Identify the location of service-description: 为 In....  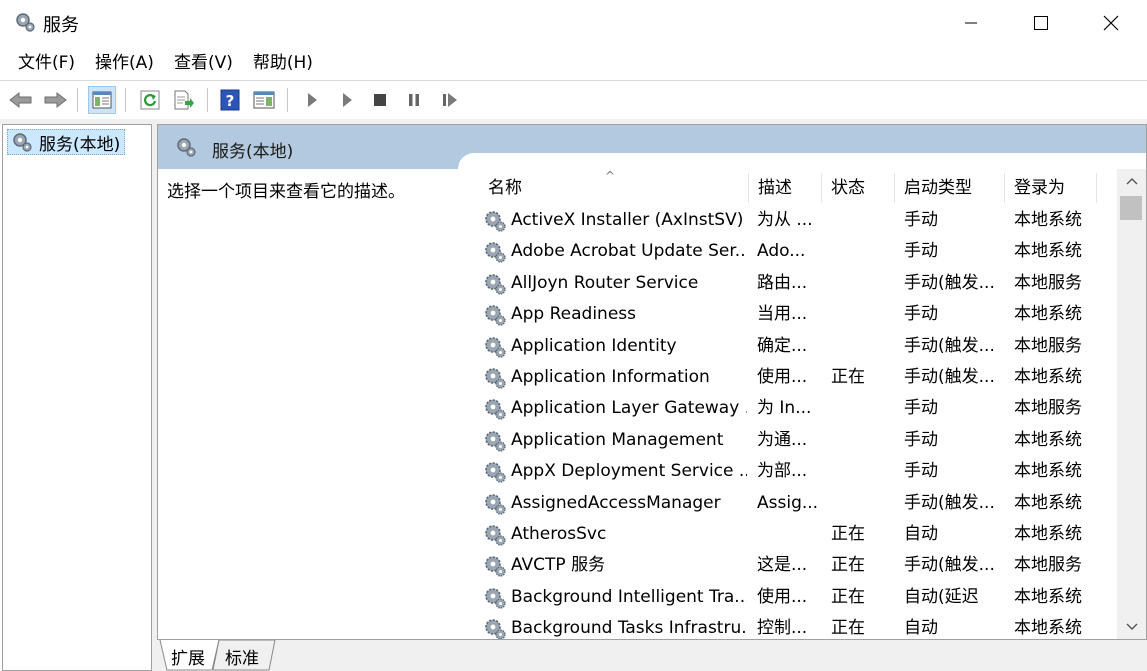
(784, 408).